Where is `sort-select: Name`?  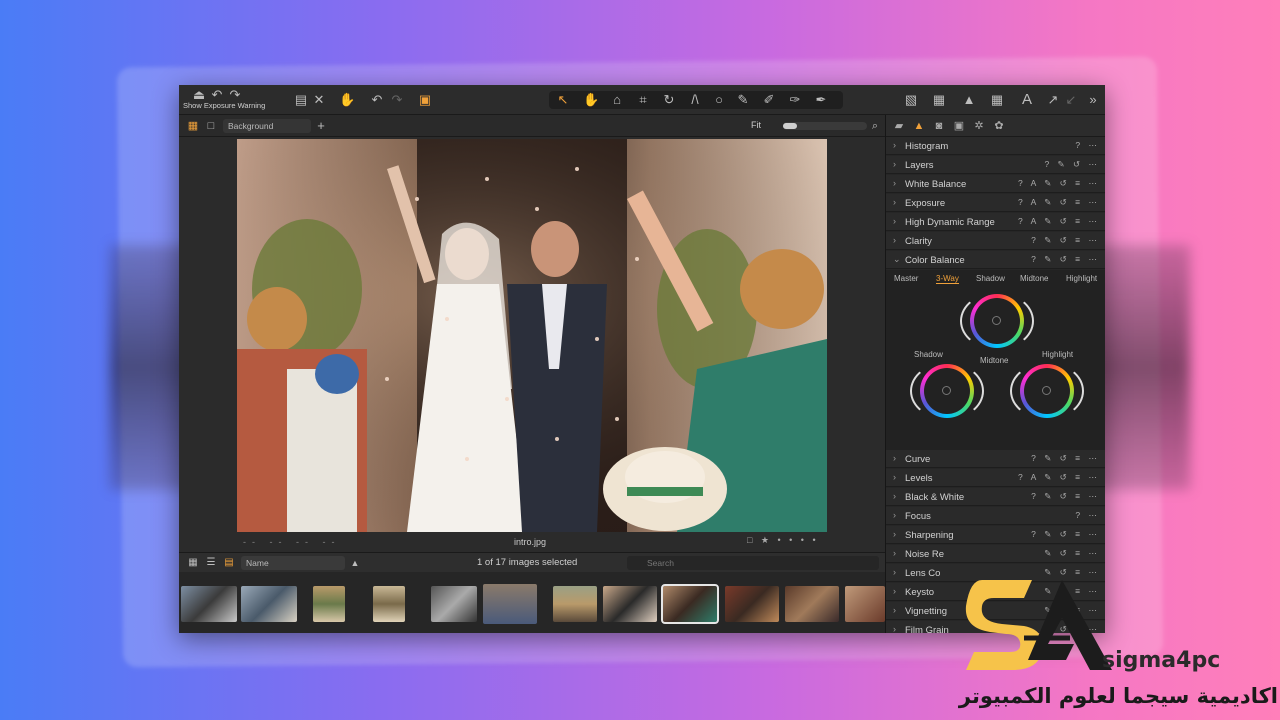
sort-select: Name is located at coordinates (293, 563).